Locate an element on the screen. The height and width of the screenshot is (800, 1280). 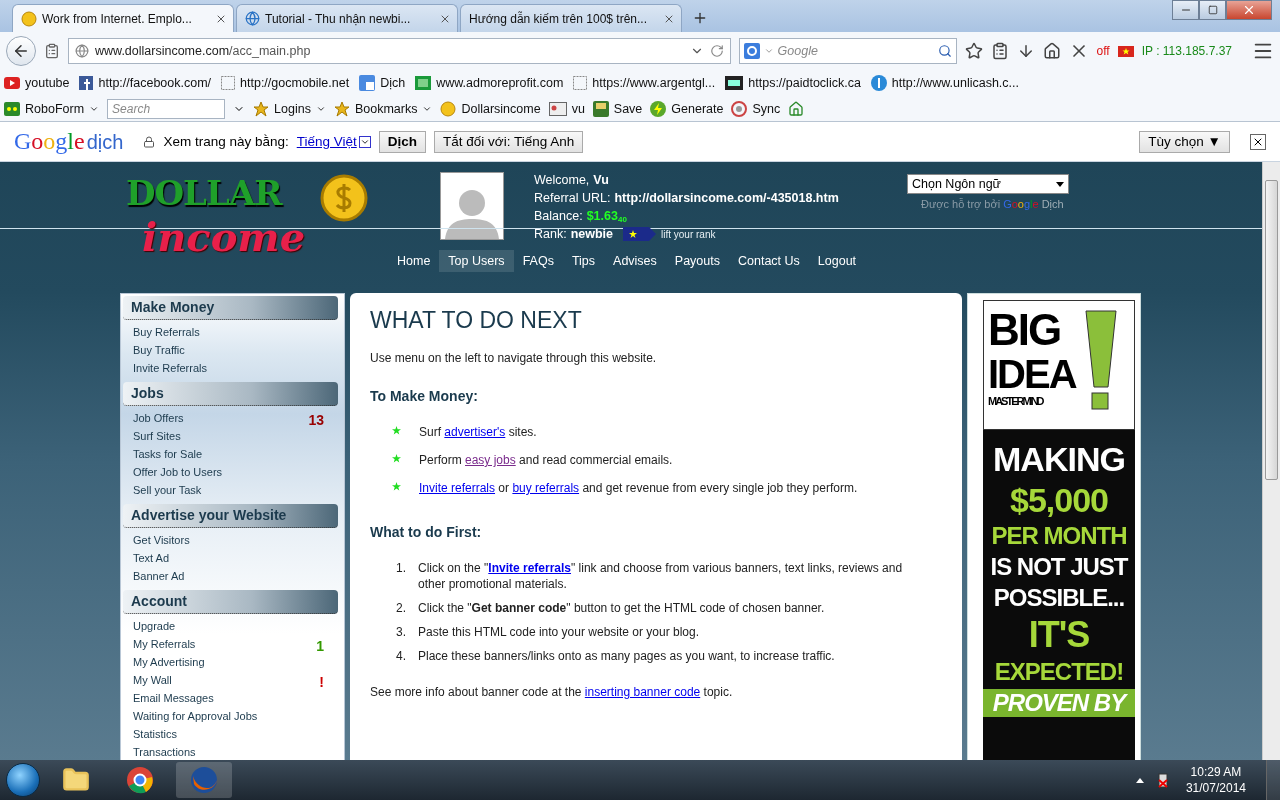
ad-text: IT'S is located at coordinates (1059, 635).